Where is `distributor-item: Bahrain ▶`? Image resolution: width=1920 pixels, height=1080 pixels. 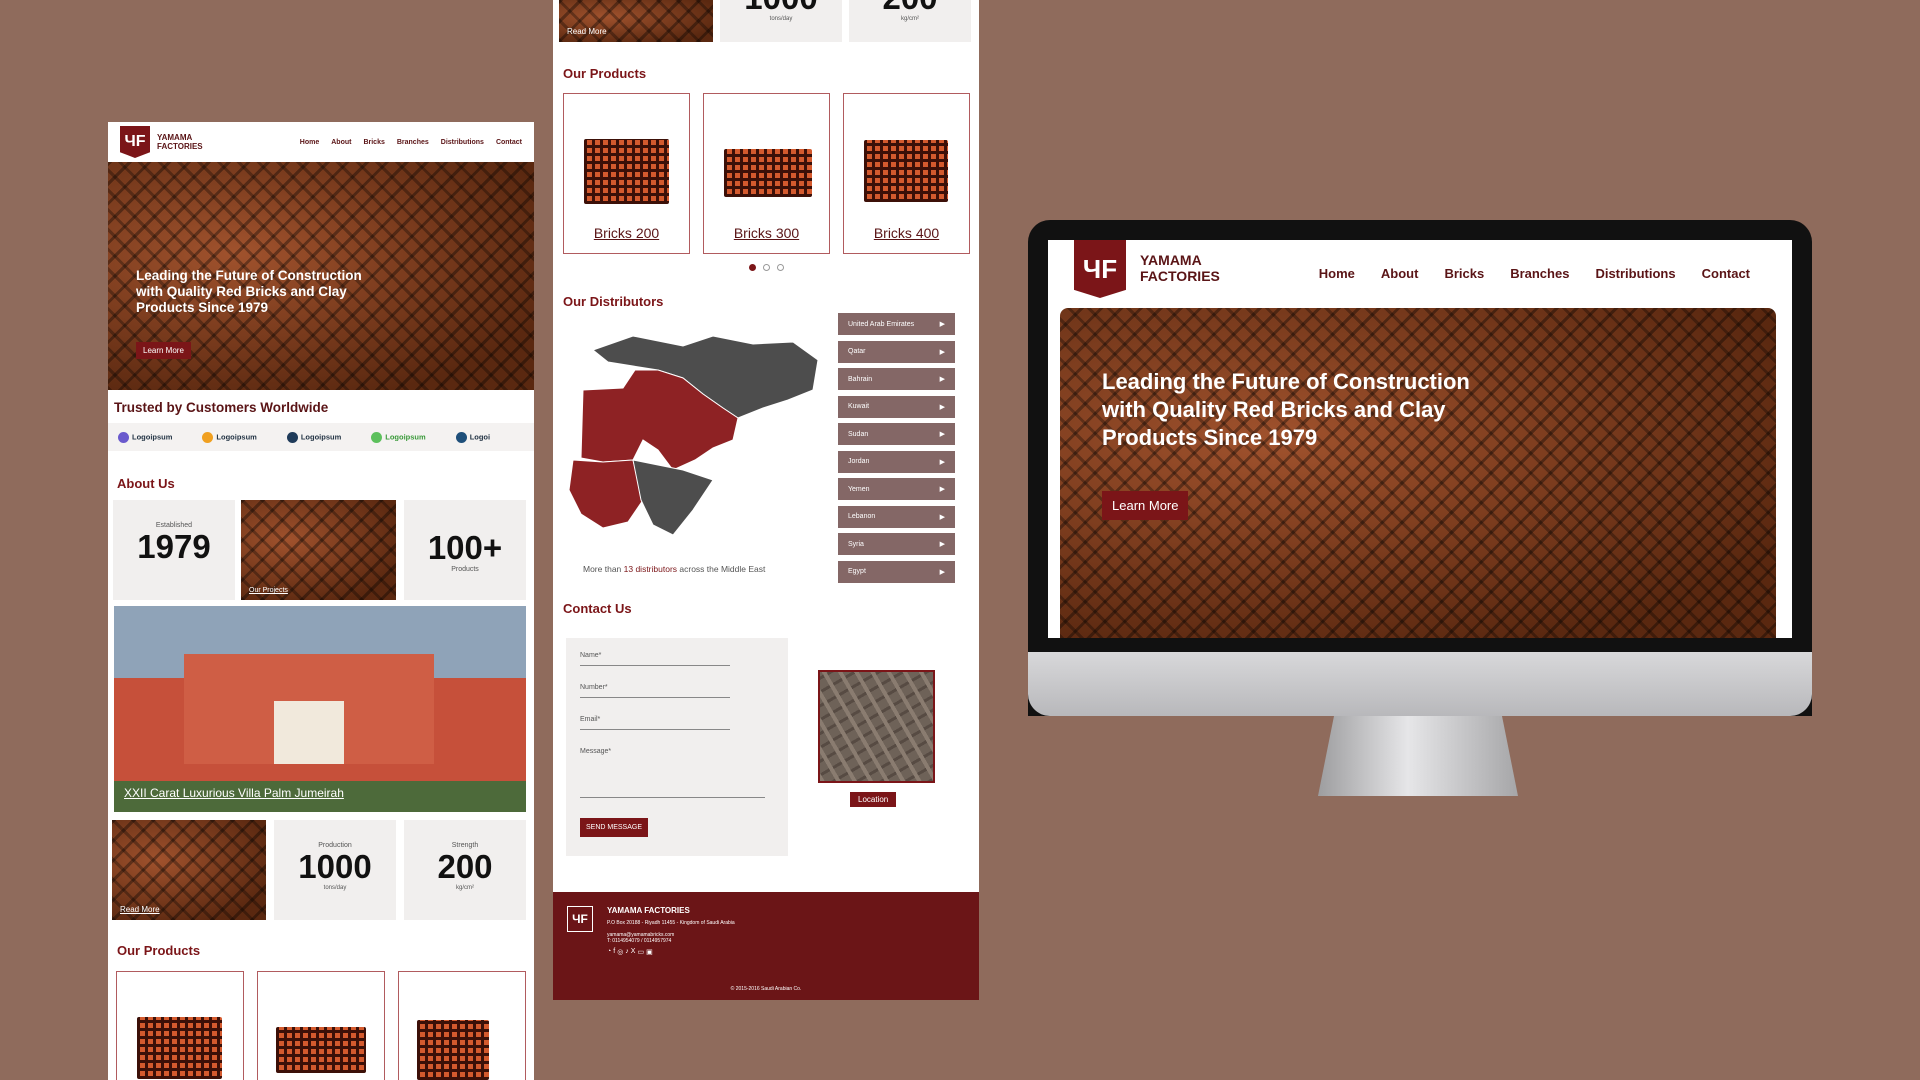 distributor-item: Bahrain ▶ is located at coordinates (896, 379).